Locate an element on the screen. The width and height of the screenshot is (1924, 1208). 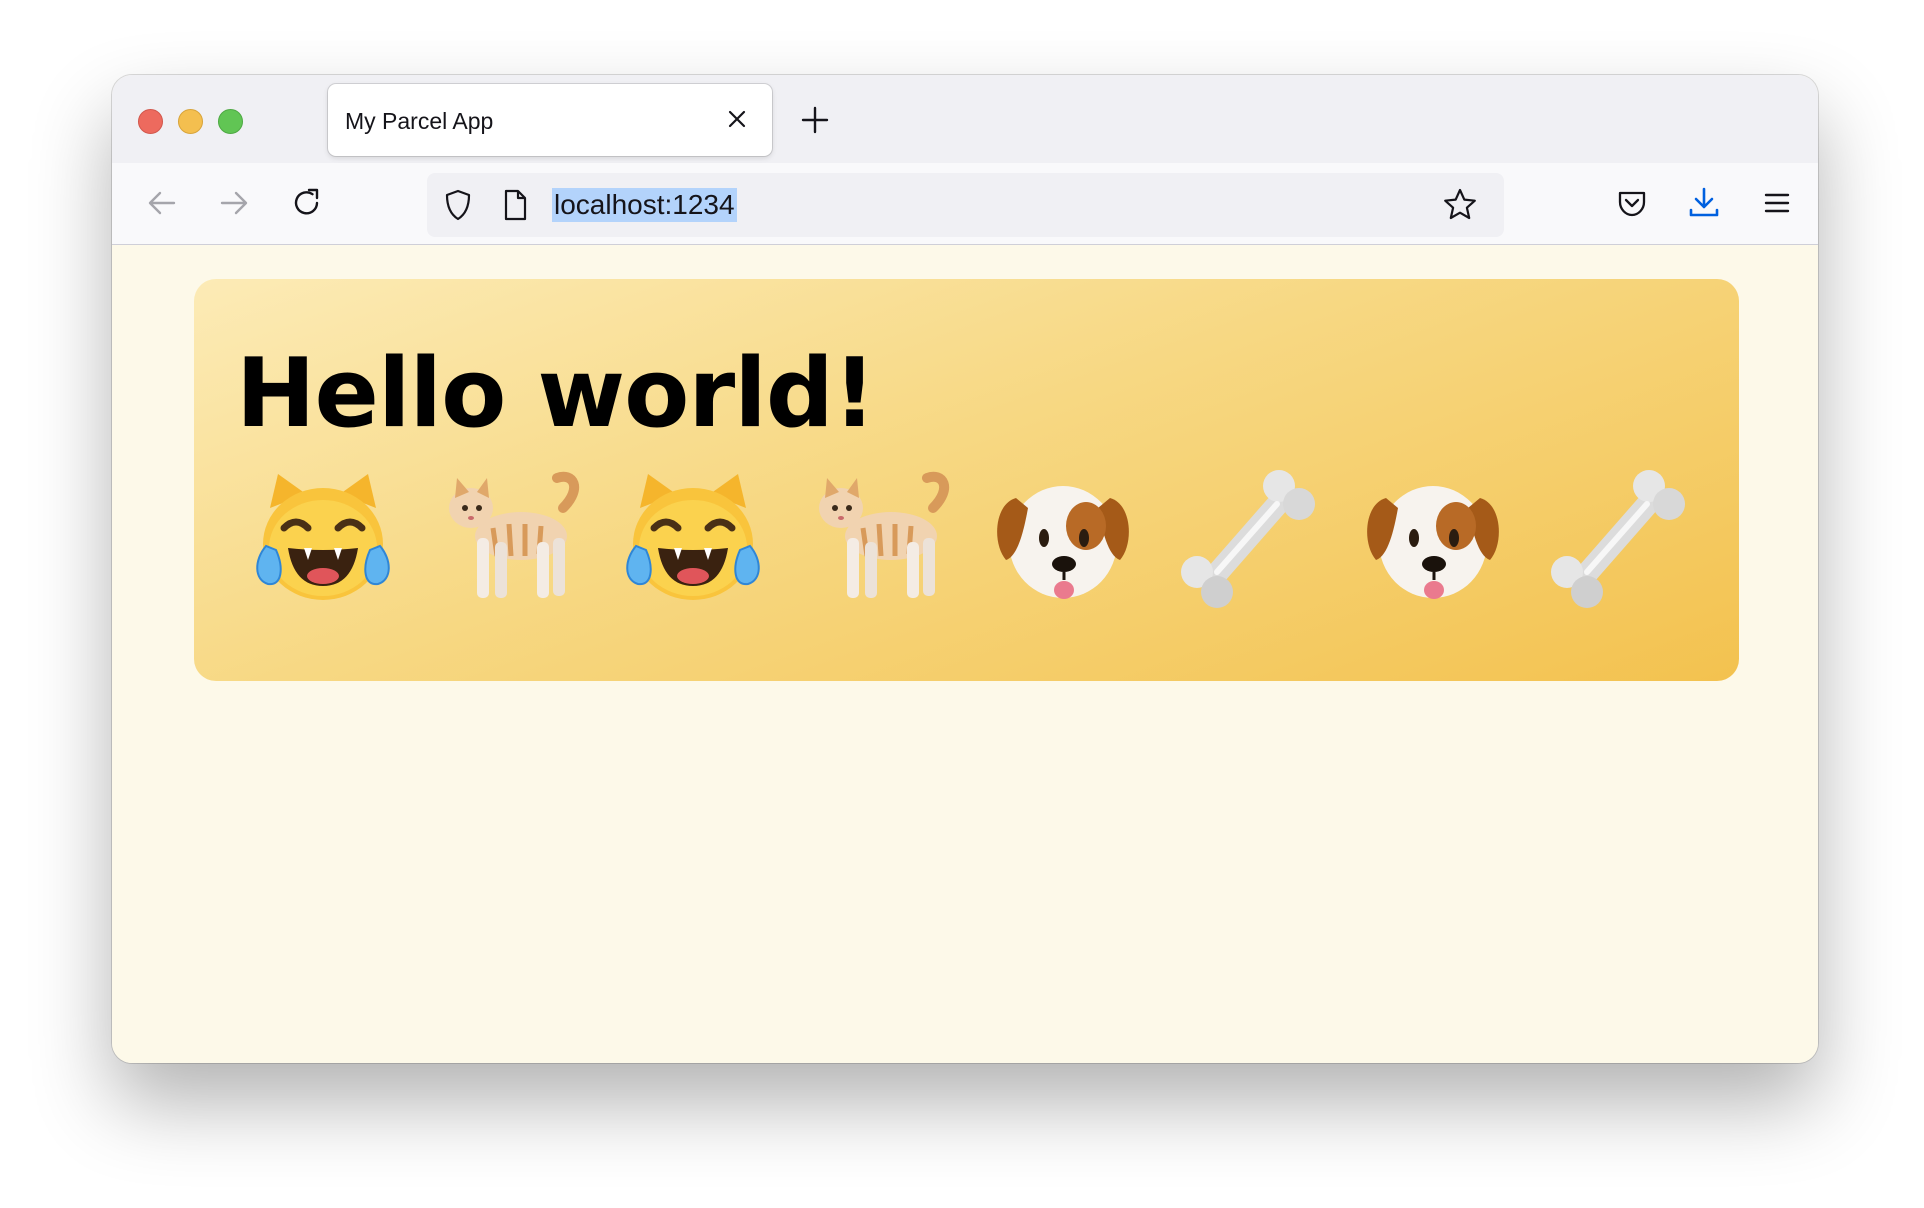
star-icon is located at coordinates (1460, 205).